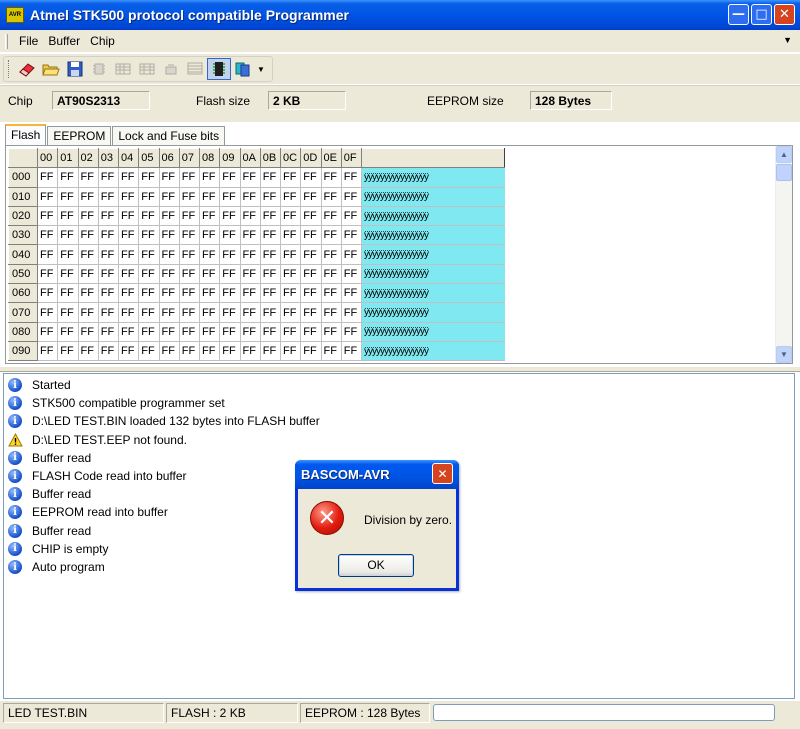 The image size is (800, 729). I want to click on column-header: 0A, so click(250, 158).